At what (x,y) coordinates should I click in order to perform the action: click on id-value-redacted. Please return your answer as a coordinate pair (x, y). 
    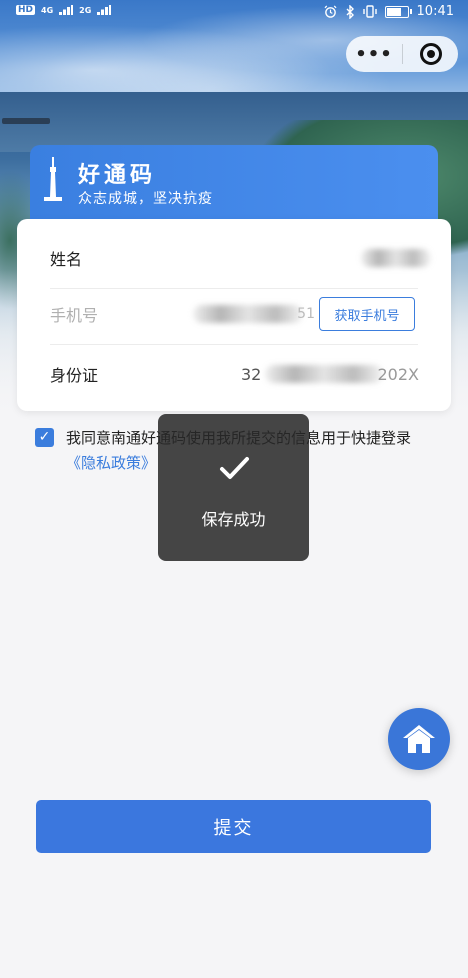
    Looking at the image, I should click on (324, 374).